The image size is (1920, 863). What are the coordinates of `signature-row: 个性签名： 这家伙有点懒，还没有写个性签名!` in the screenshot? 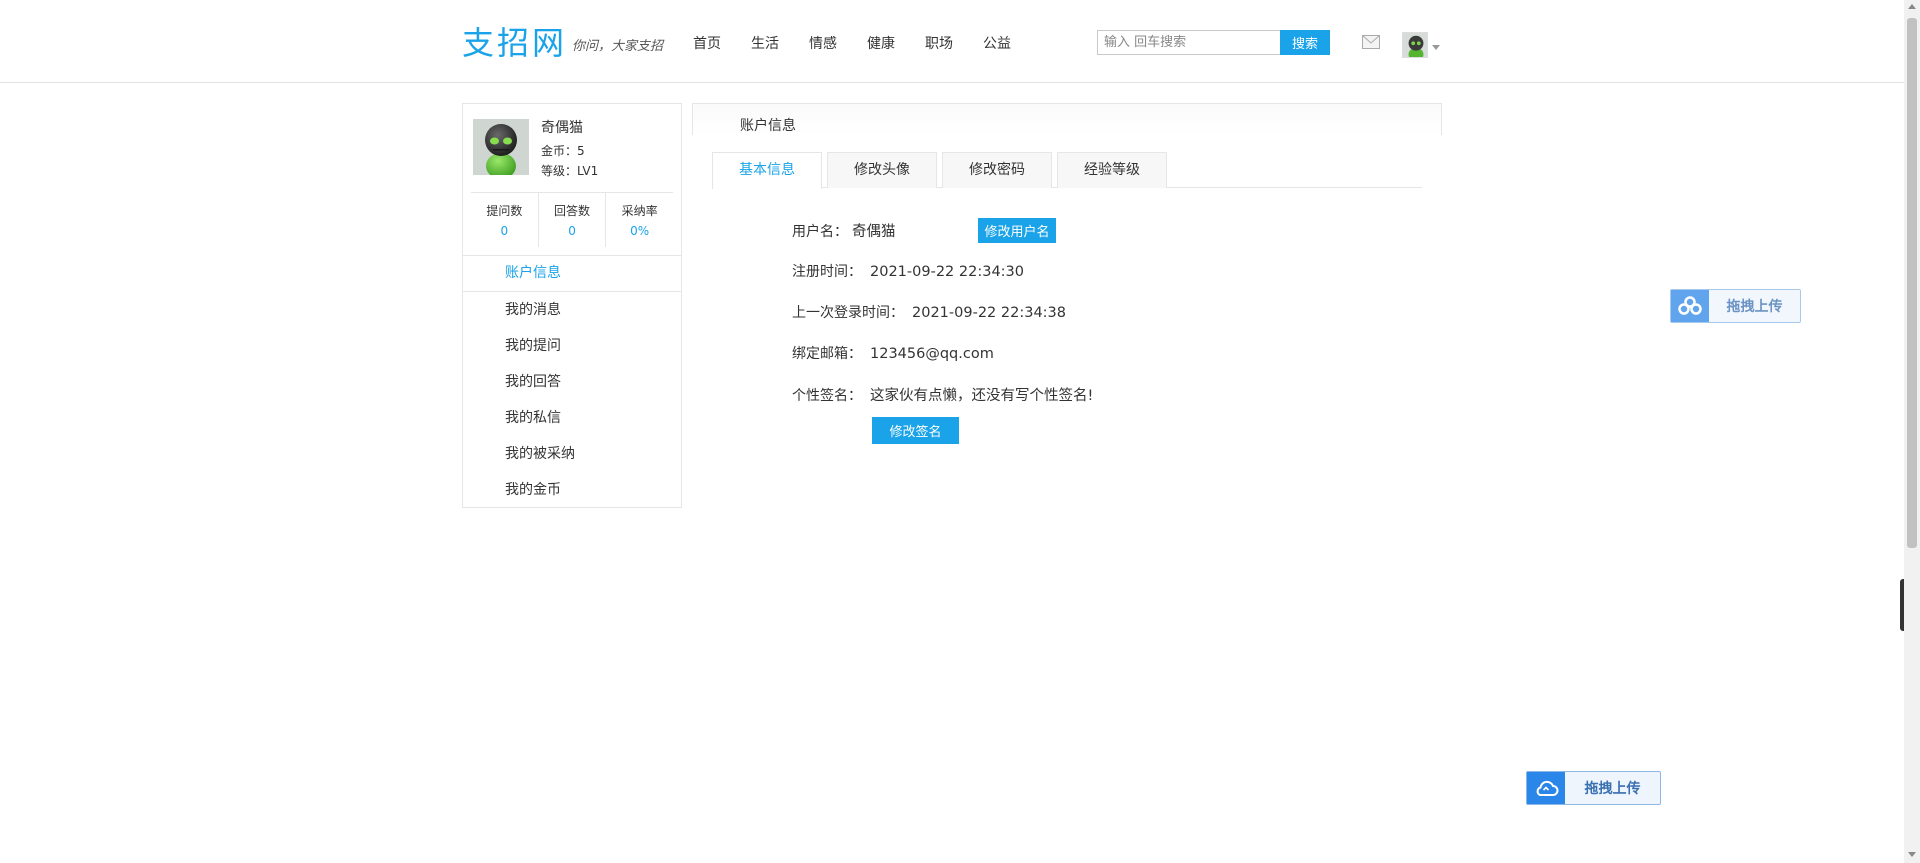 It's located at (942, 394).